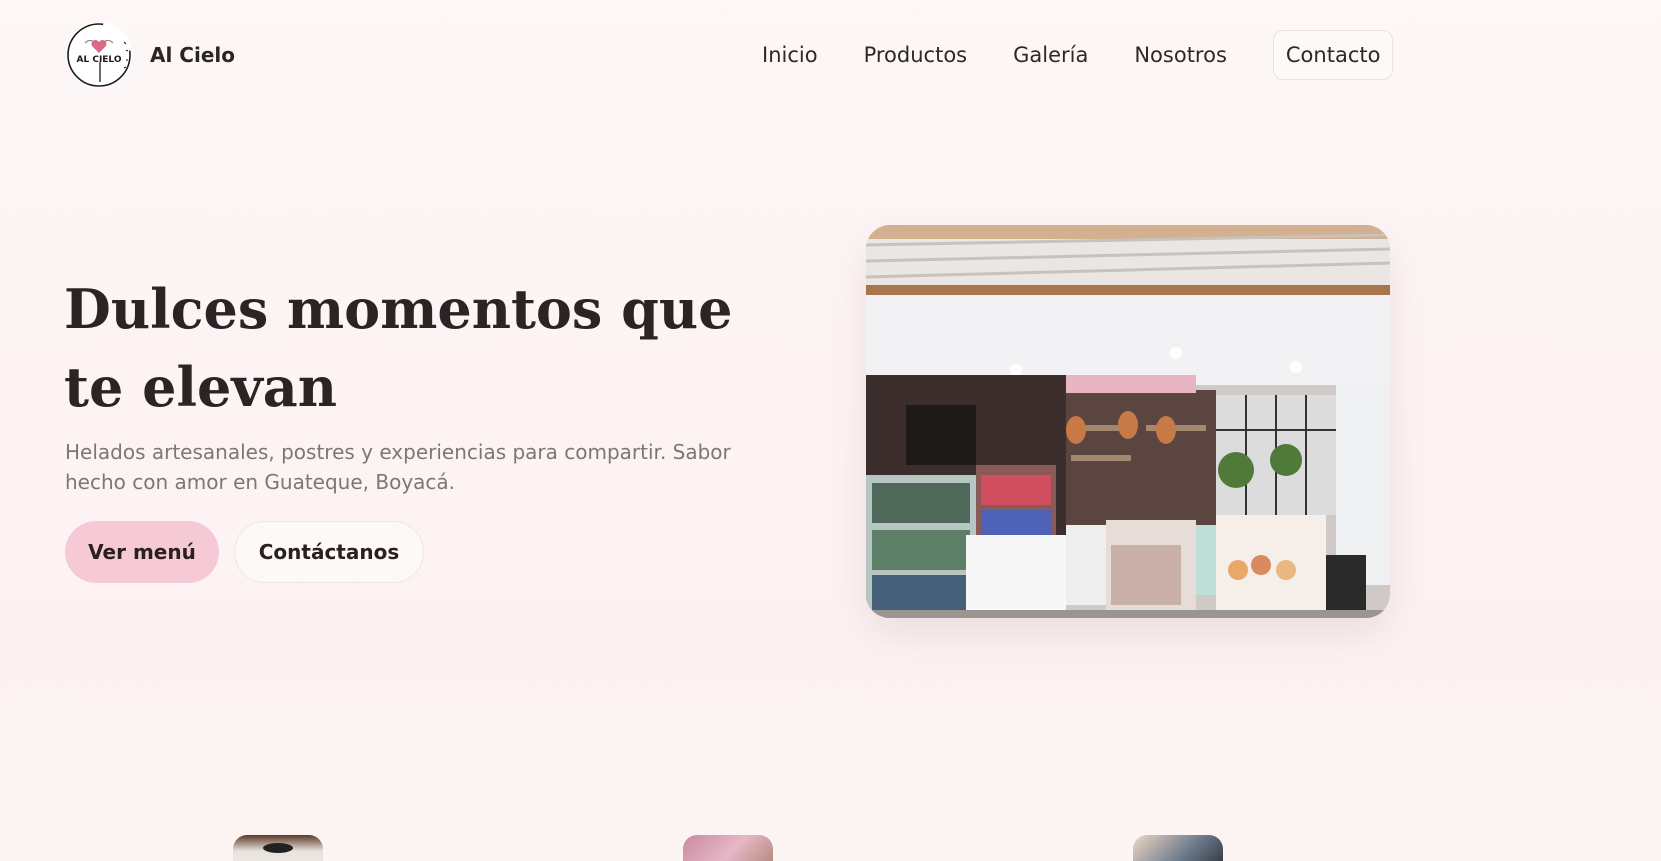 This screenshot has height=861, width=1661. I want to click on brand-logo-graphic: AL CIELO, so click(99, 55).